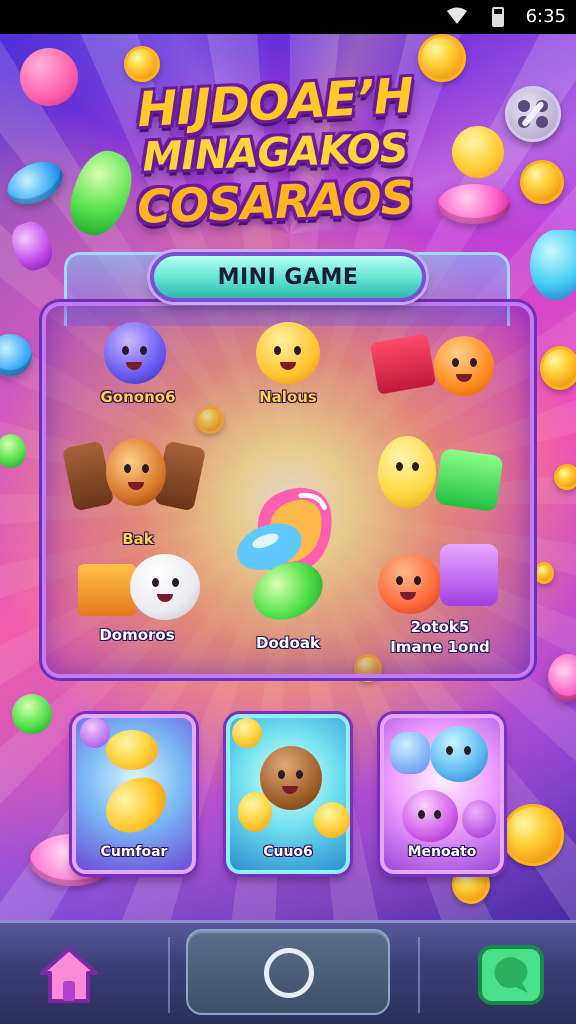 The height and width of the screenshot is (1024, 576). What do you see at coordinates (138, 397) in the screenshot?
I see `item-label: Gonono6` at bounding box center [138, 397].